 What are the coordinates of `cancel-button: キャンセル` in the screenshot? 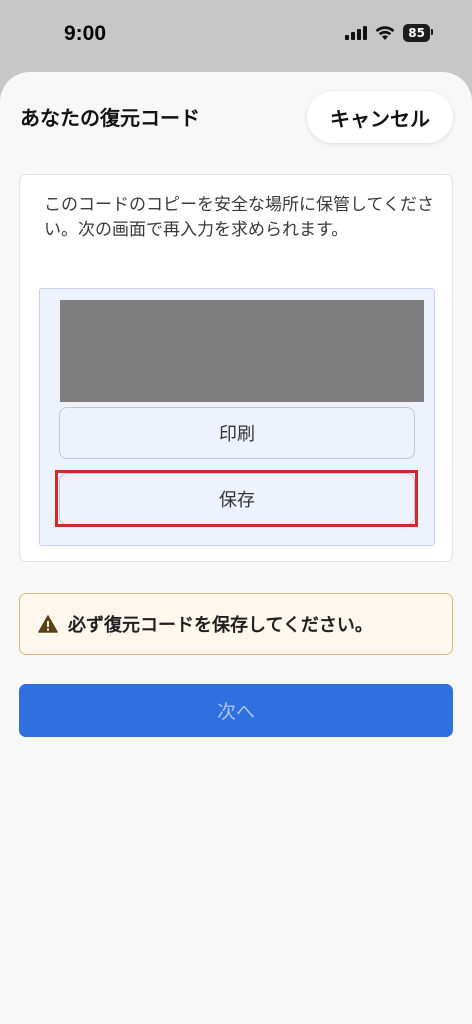 It's located at (380, 117).